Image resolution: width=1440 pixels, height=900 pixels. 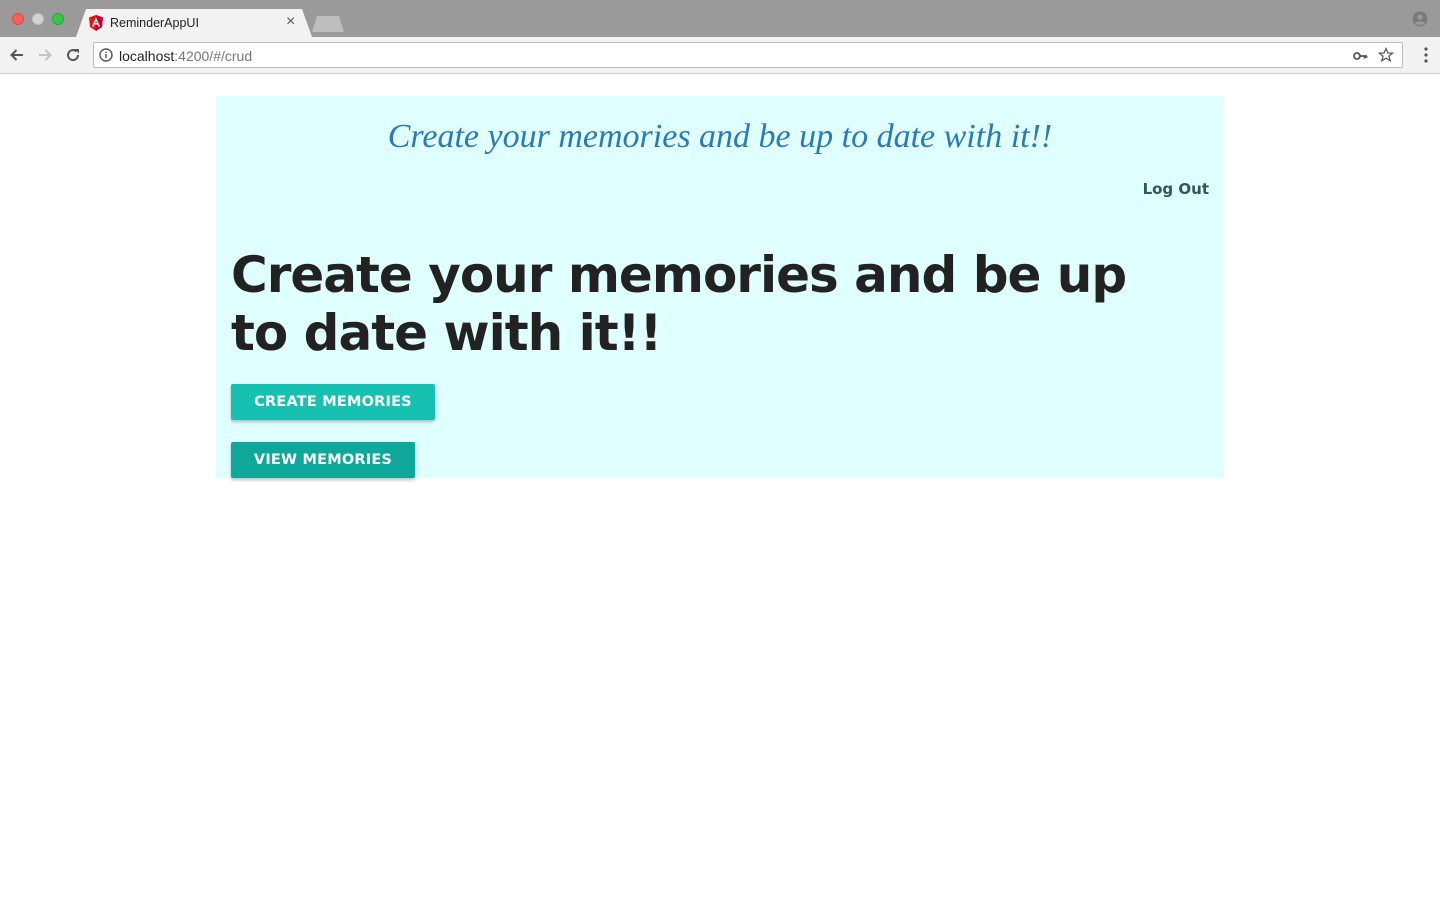 What do you see at coordinates (328, 24) in the screenshot?
I see `new-tab-button` at bounding box center [328, 24].